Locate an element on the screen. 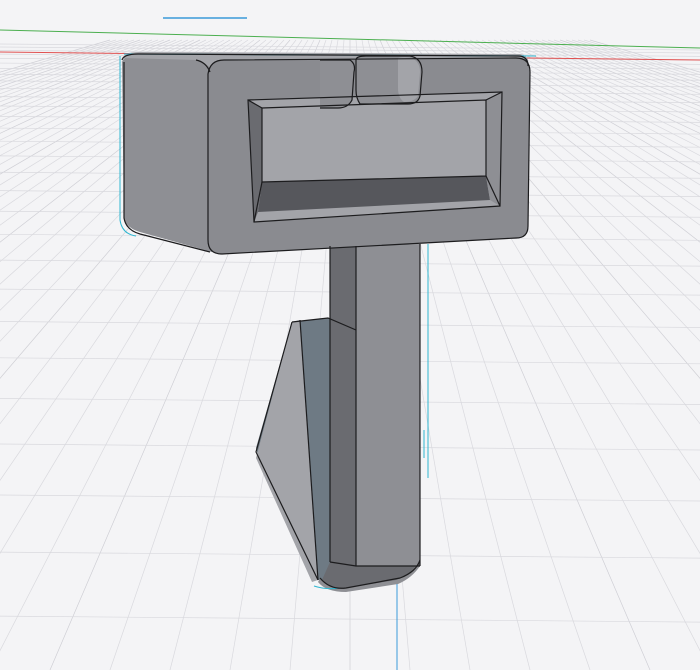 This screenshot has height=670, width=700. model-top-notch-left is located at coordinates (337, 84).